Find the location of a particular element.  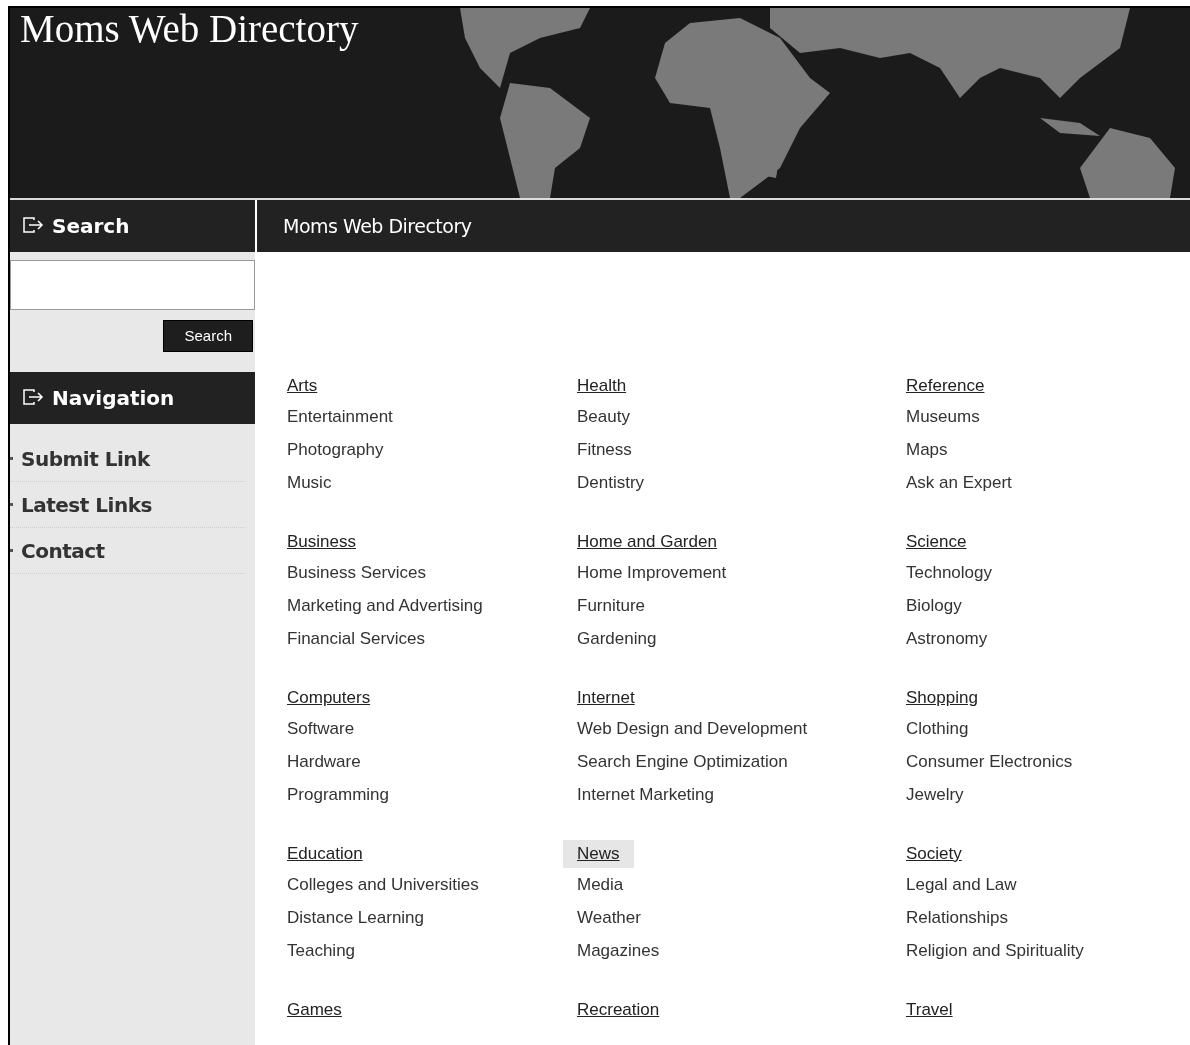

subcategory-link: Home Improvement is located at coordinates (652, 572).